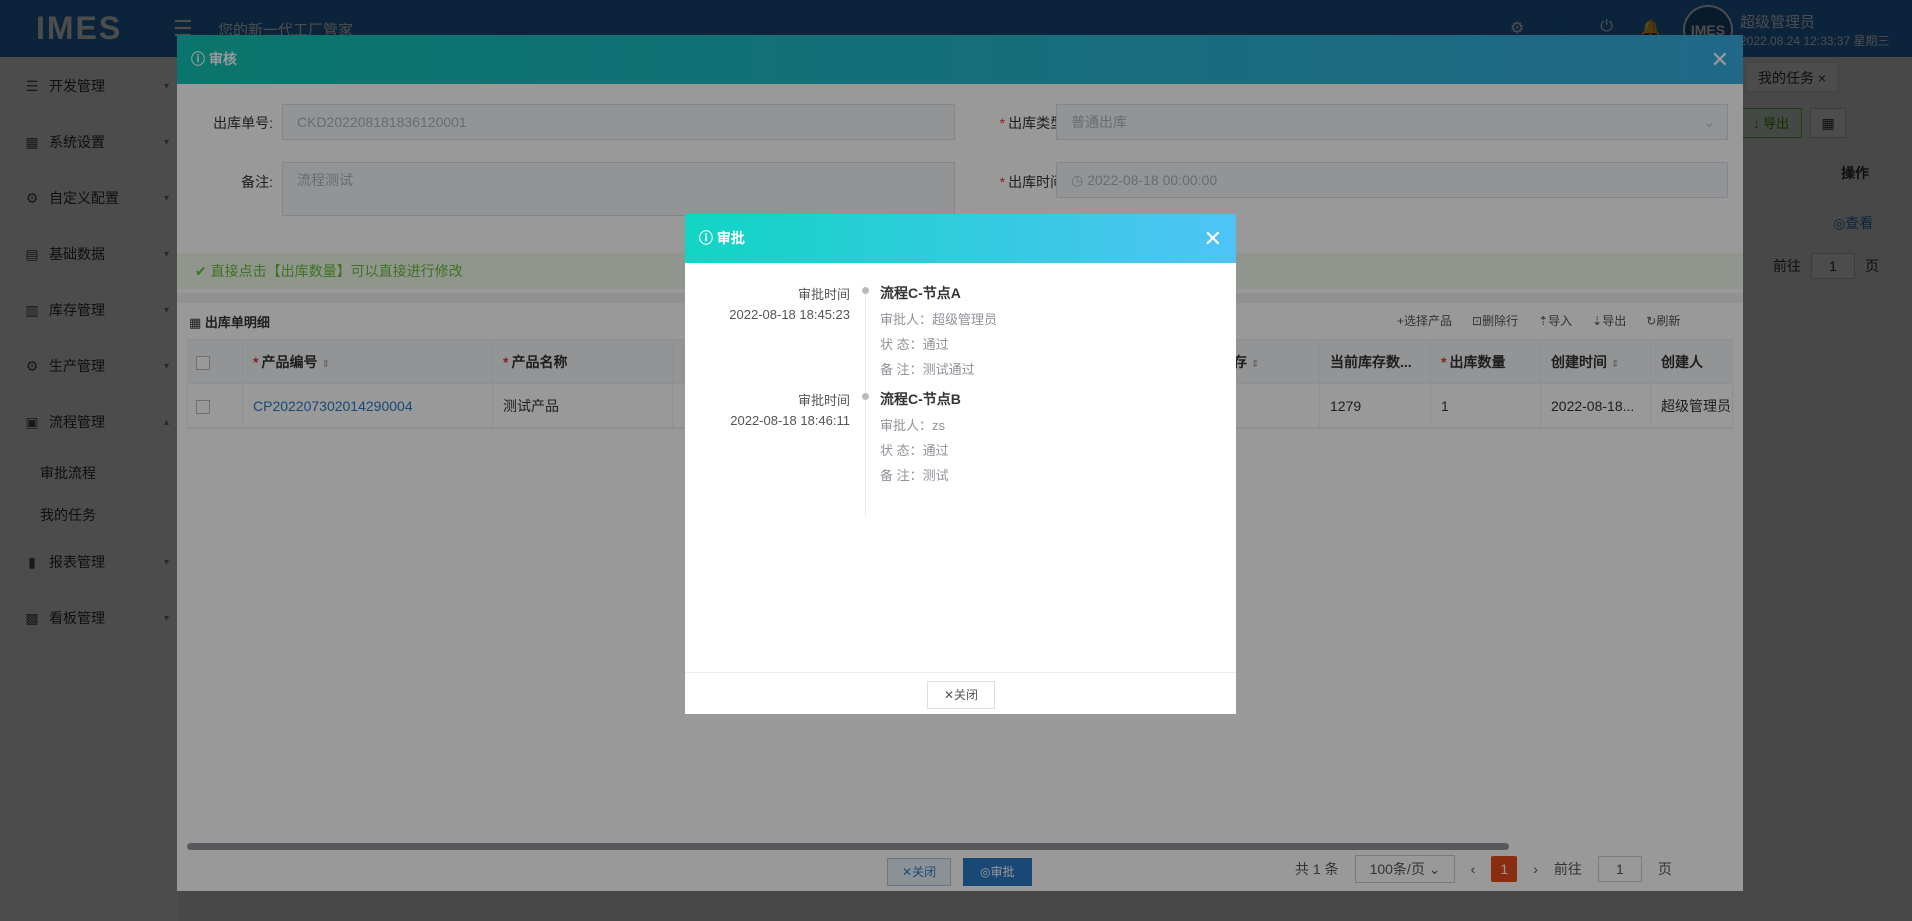 This screenshot has width=1912, height=921. Describe the element at coordinates (920, 436) in the screenshot. I see `timeline-entry-details: 流程C-节点B 审批人：zs 状 态：通过 备 注：测试` at that location.